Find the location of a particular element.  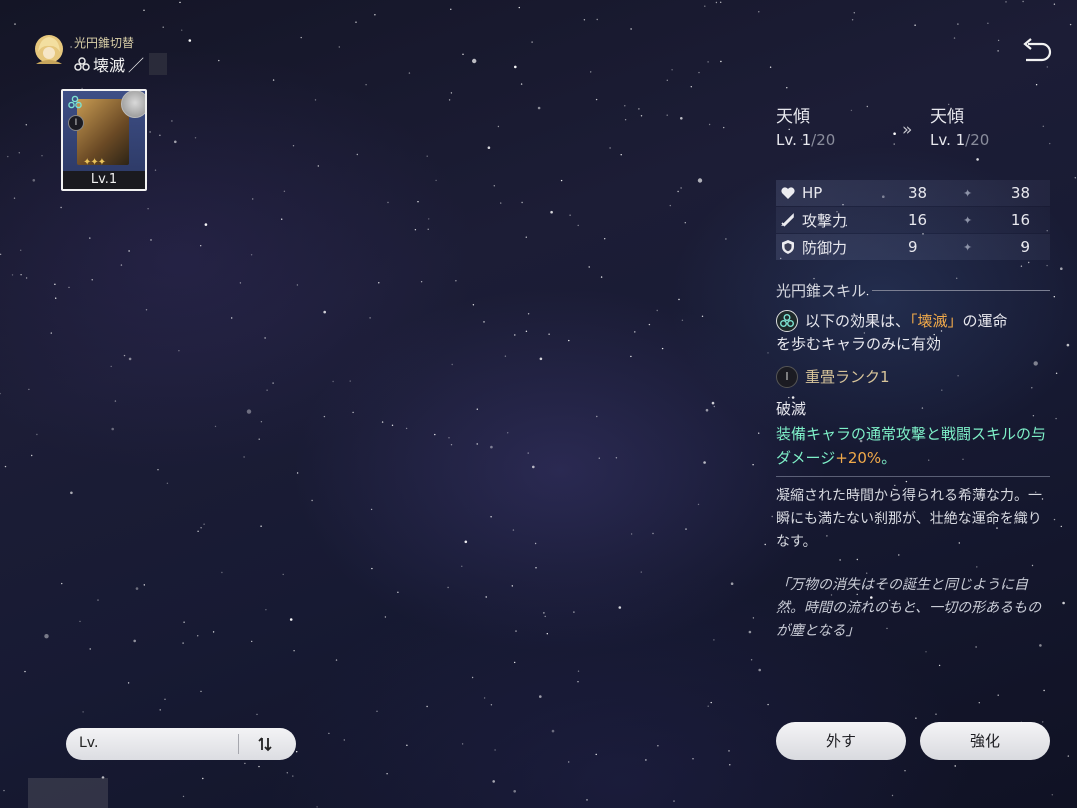

stat-value-new: 9 is located at coordinates (1025, 247).